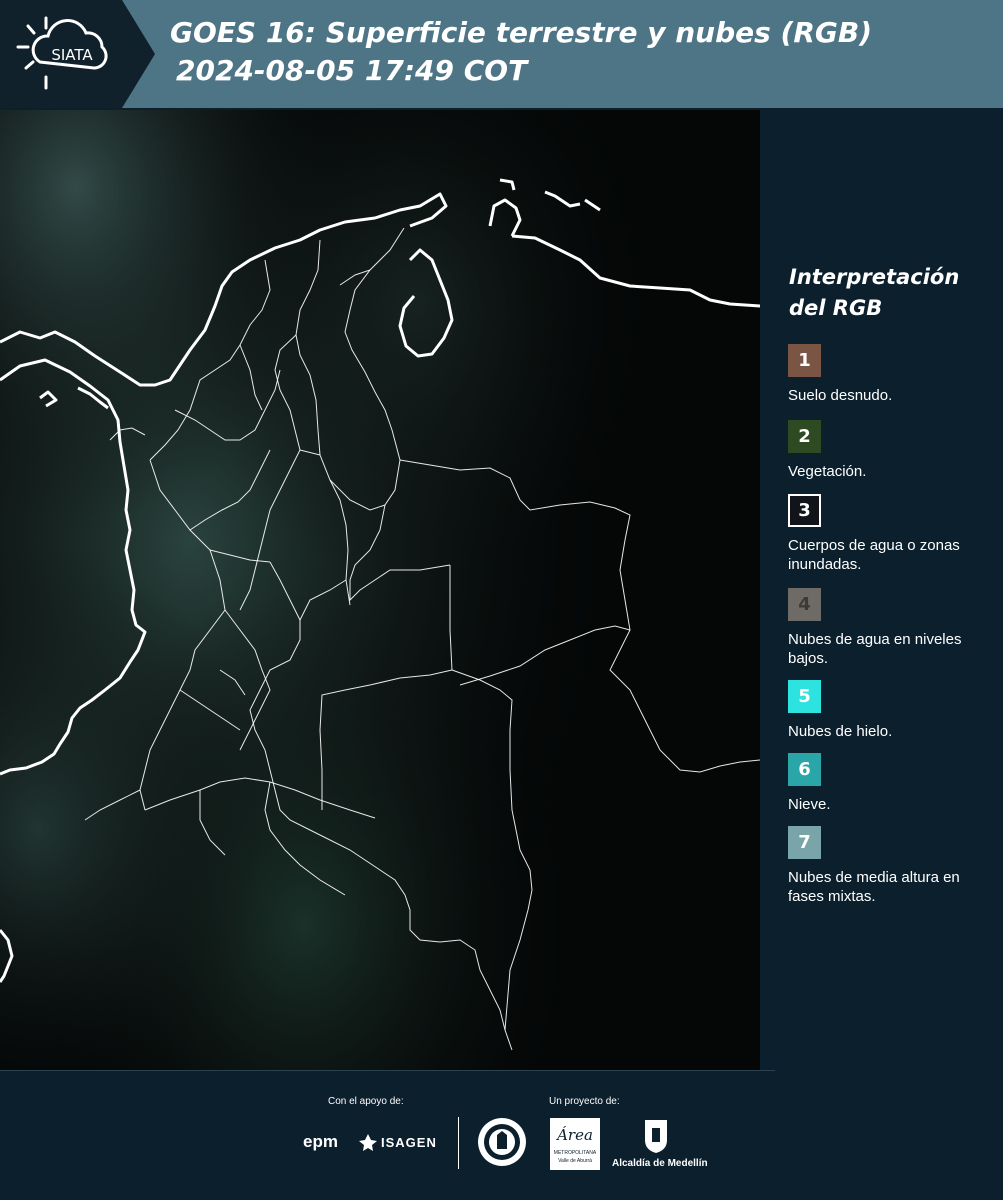  What do you see at coordinates (840, 731) in the screenshot?
I see `legend-label-5: Nubes de hielo.` at bounding box center [840, 731].